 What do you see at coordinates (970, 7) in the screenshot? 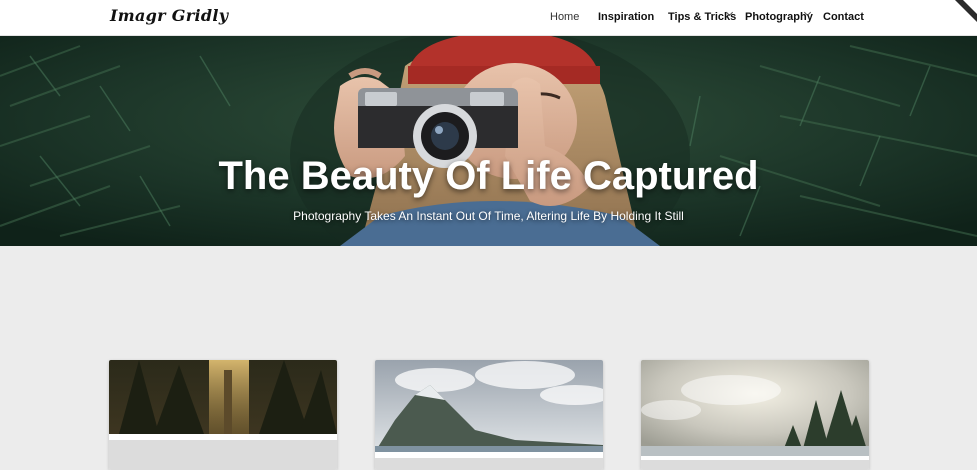
I see `corner-ribbon-fold` at bounding box center [970, 7].